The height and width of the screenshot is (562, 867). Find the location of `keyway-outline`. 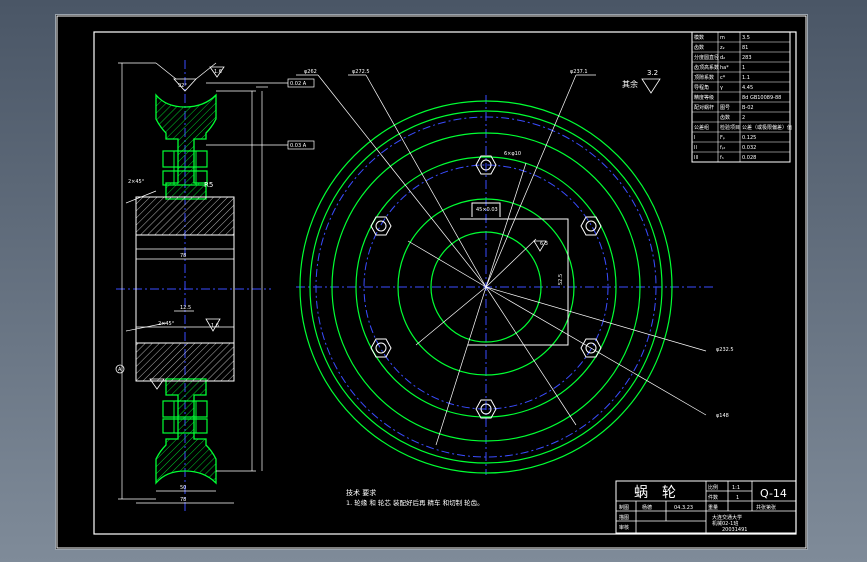

keyway-outline is located at coordinates (514, 274).